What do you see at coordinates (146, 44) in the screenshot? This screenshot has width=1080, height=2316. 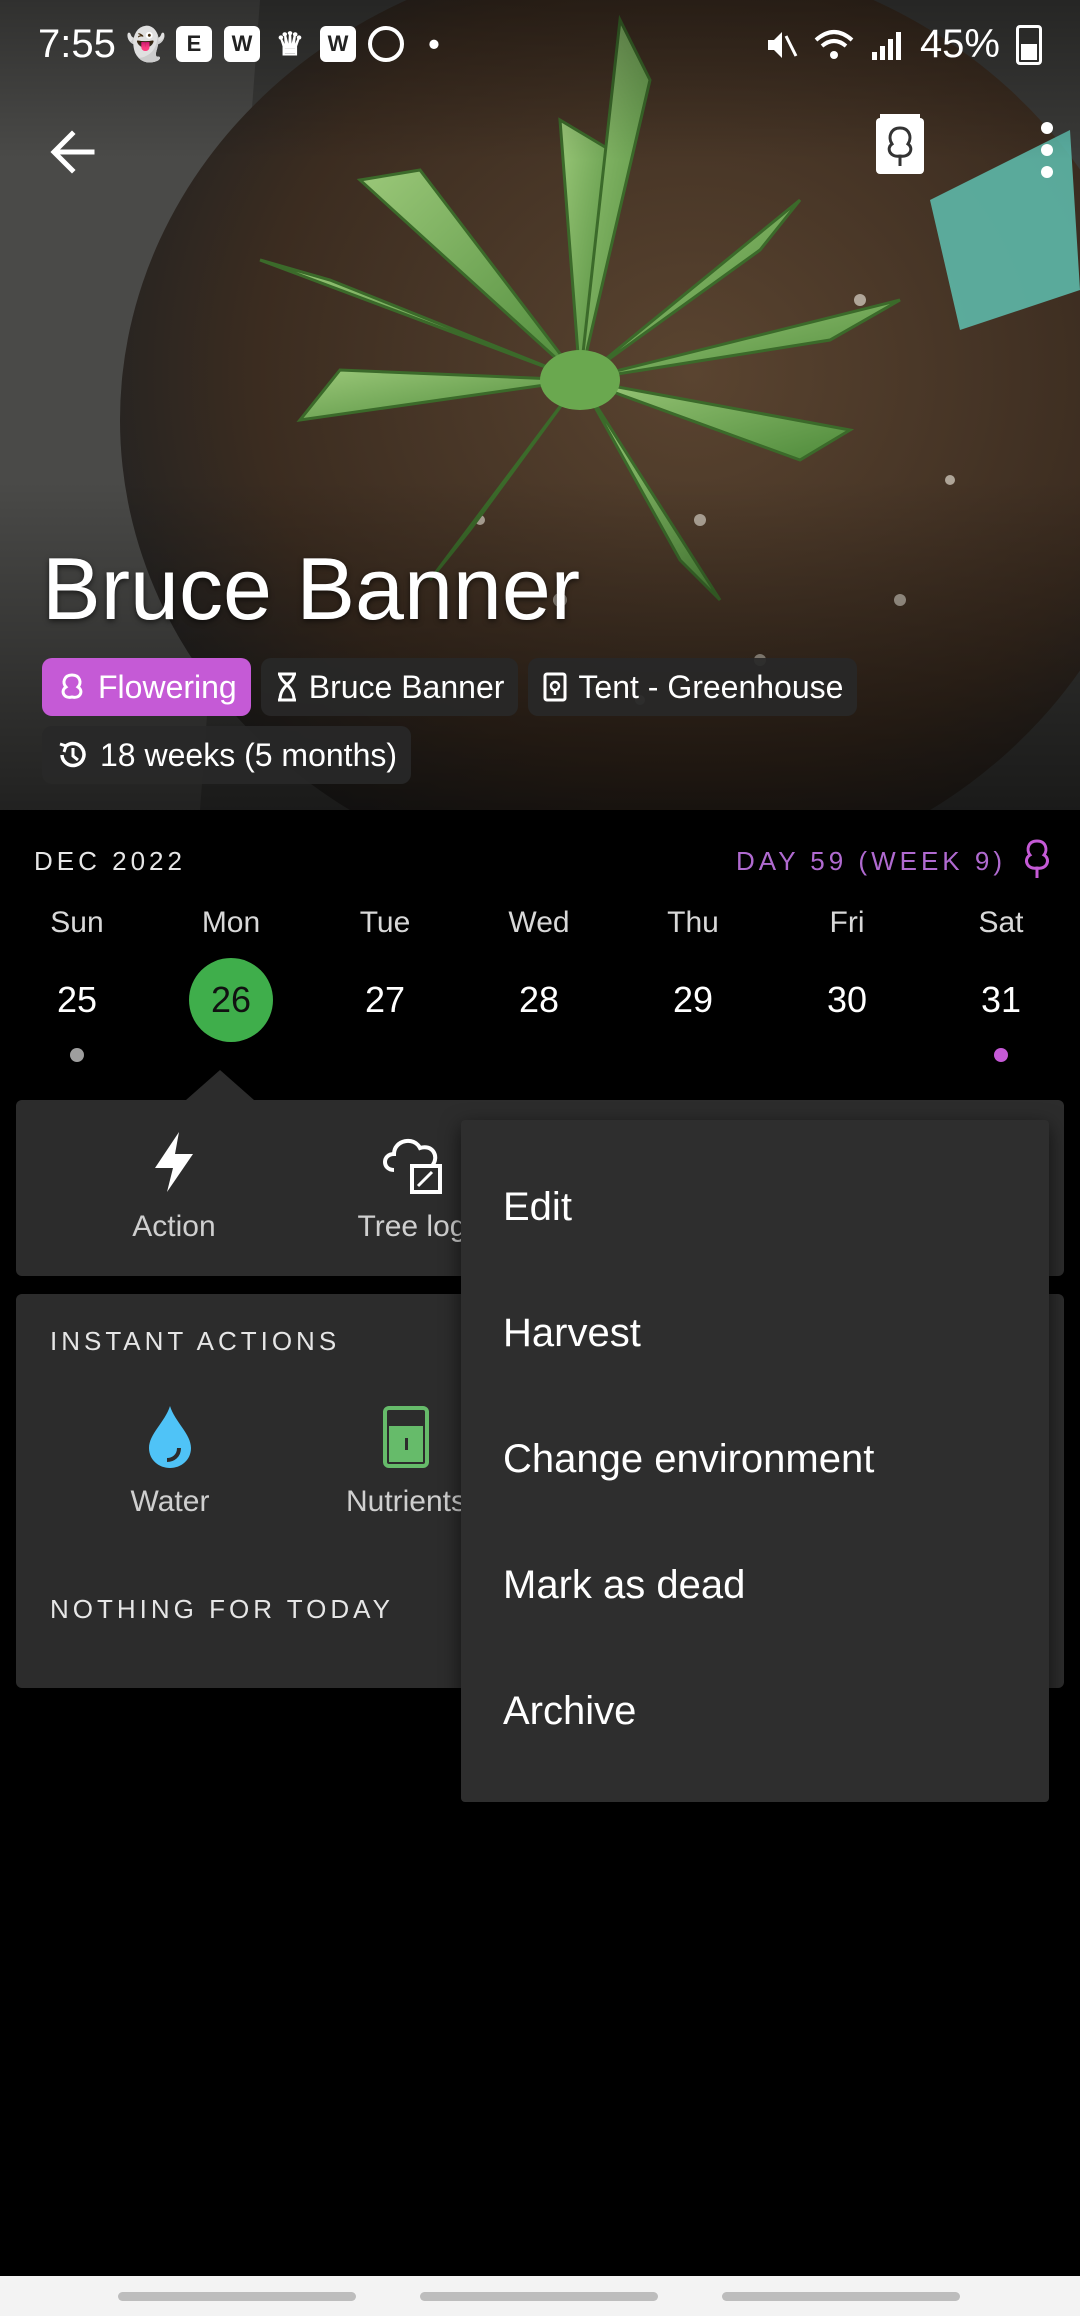 I see `snapchat-icon: 👻` at bounding box center [146, 44].